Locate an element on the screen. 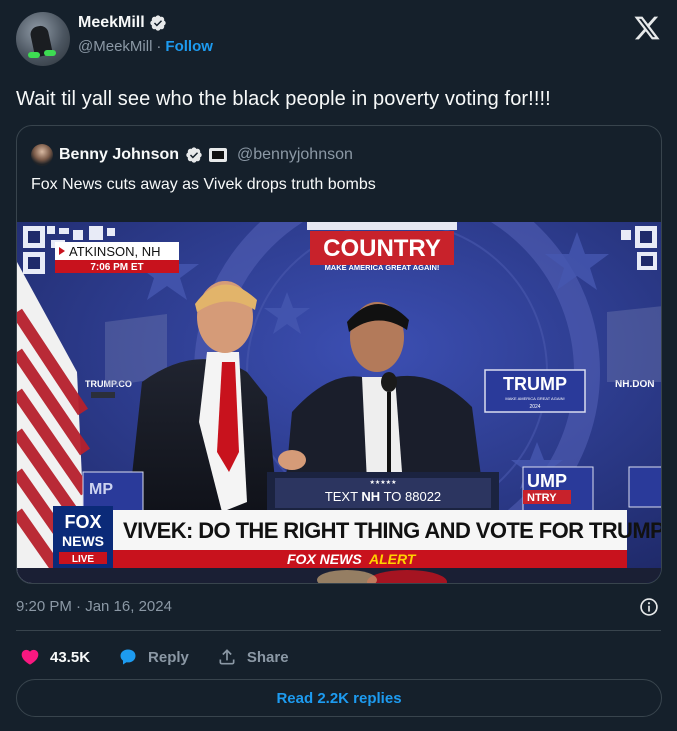 This screenshot has width=677, height=731. divider is located at coordinates (338, 630).